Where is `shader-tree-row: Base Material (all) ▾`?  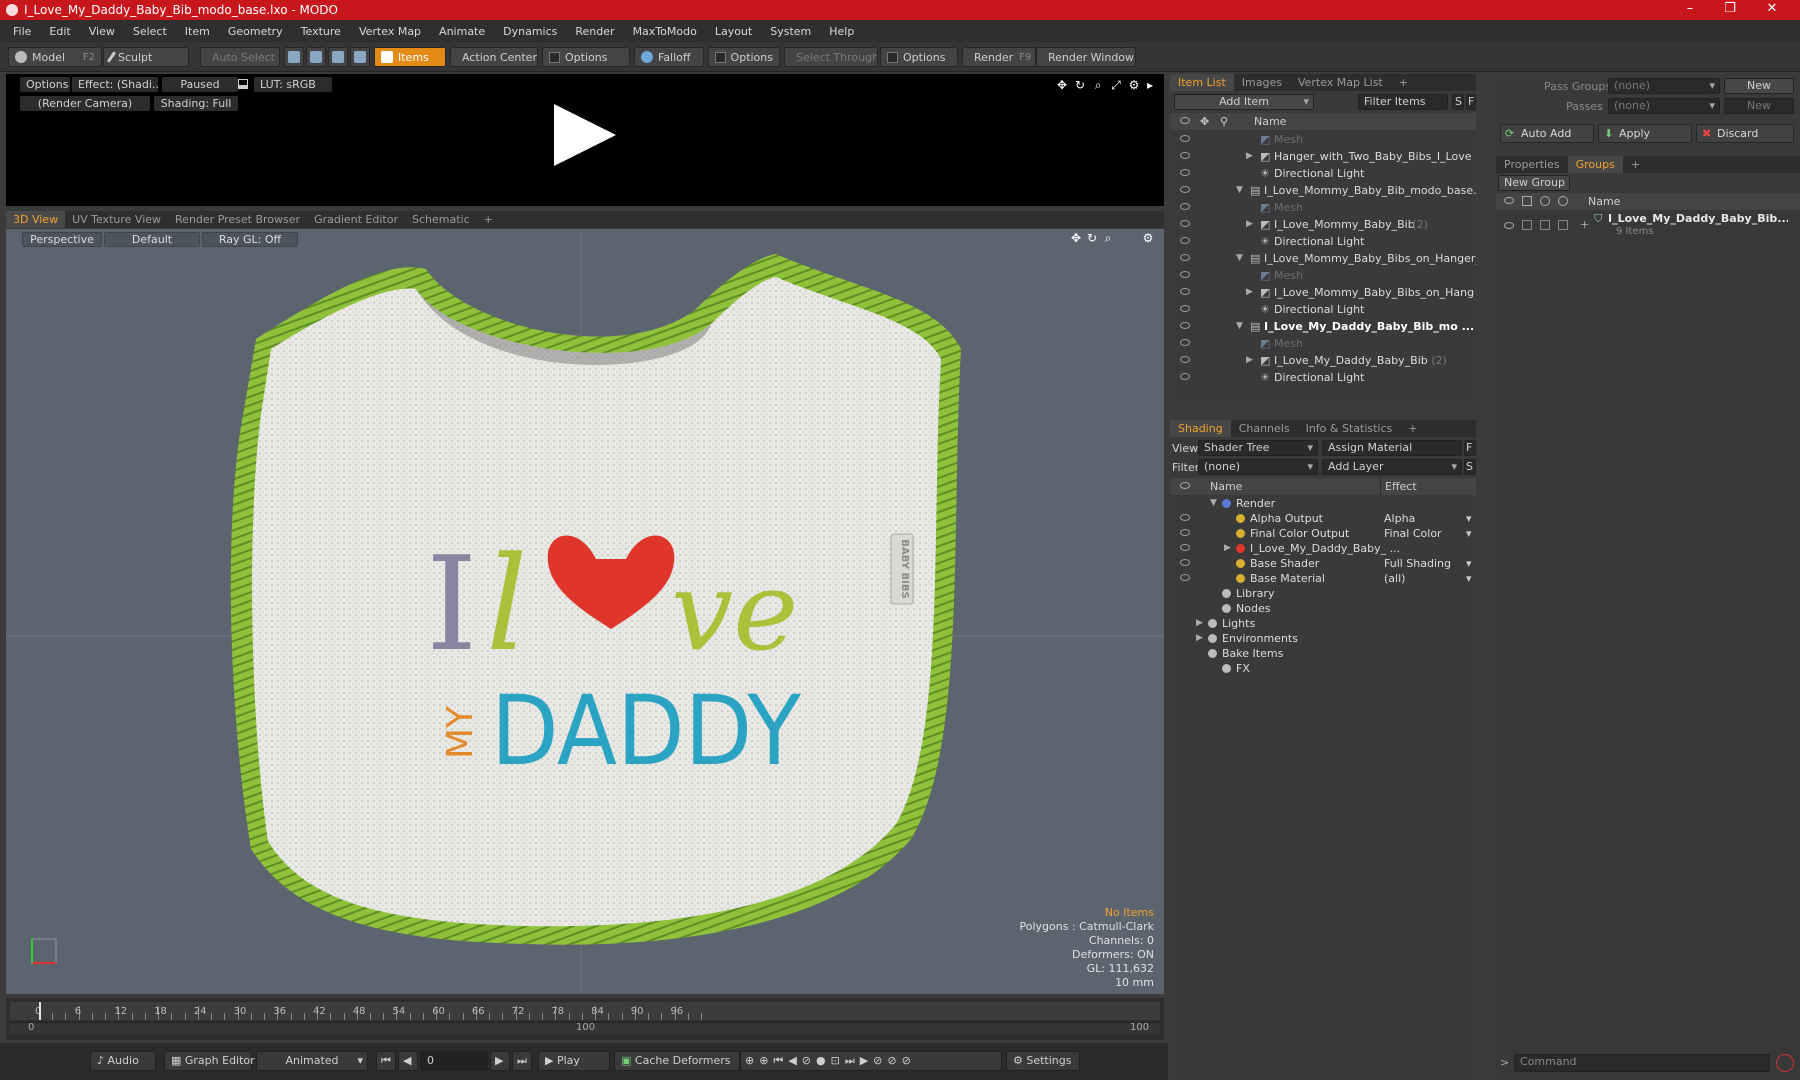 shader-tree-row: Base Material (all) ▾ is located at coordinates (1323, 578).